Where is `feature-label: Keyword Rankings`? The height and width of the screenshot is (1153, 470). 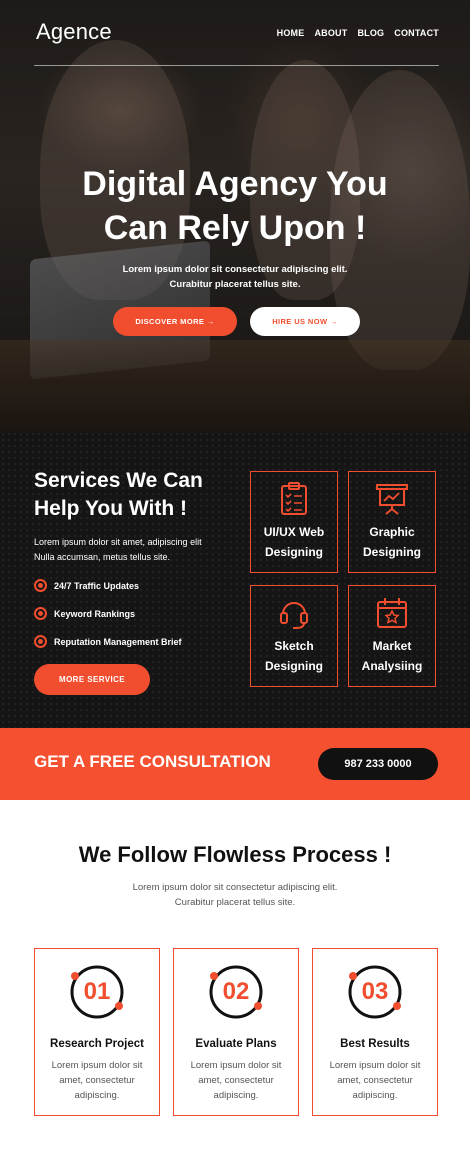
feature-label: Keyword Rankings is located at coordinates (95, 613).